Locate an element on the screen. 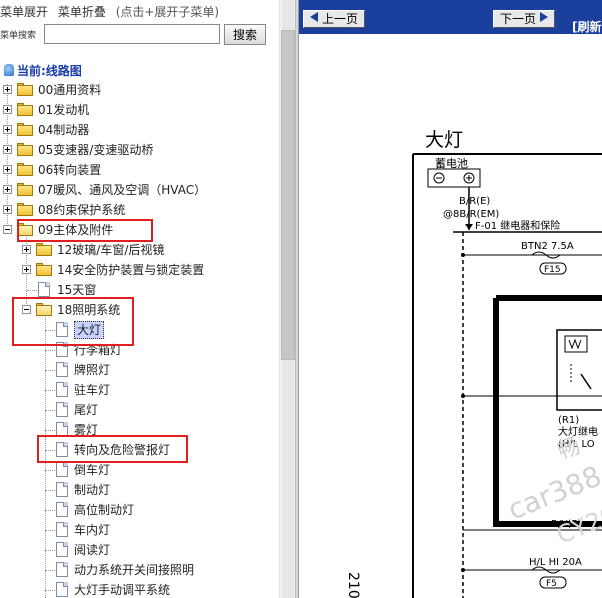 The height and width of the screenshot is (598, 602). tree-item-label: 07暖风、通风及空调（HVAC） is located at coordinates (122, 190).